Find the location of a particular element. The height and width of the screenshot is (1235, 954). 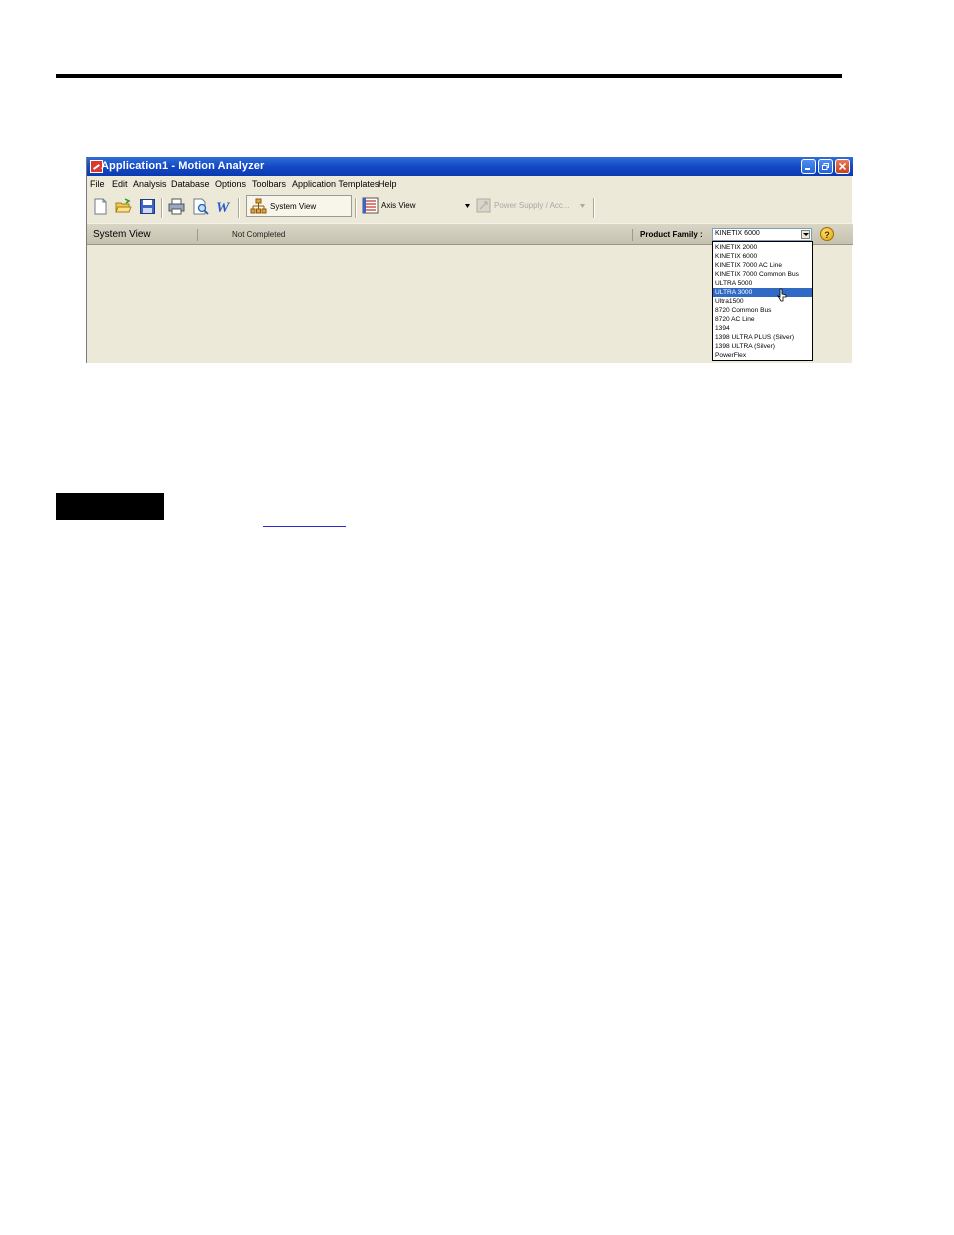

dropdown-option-highlighted: ULTRA 3000 is located at coordinates (762, 292).